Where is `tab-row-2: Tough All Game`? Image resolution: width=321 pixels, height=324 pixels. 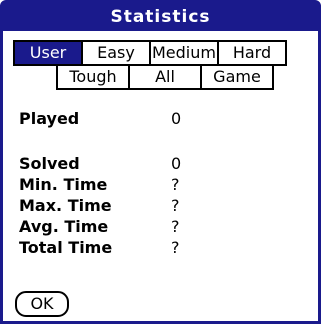
tab-row-2: Tough All Game is located at coordinates (165, 78).